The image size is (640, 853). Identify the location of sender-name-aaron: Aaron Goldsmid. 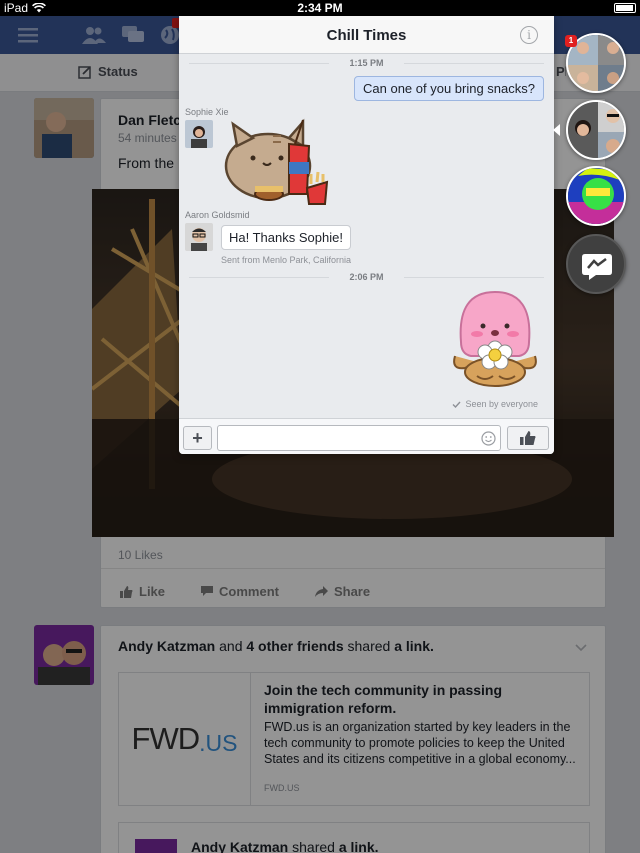
(217, 215).